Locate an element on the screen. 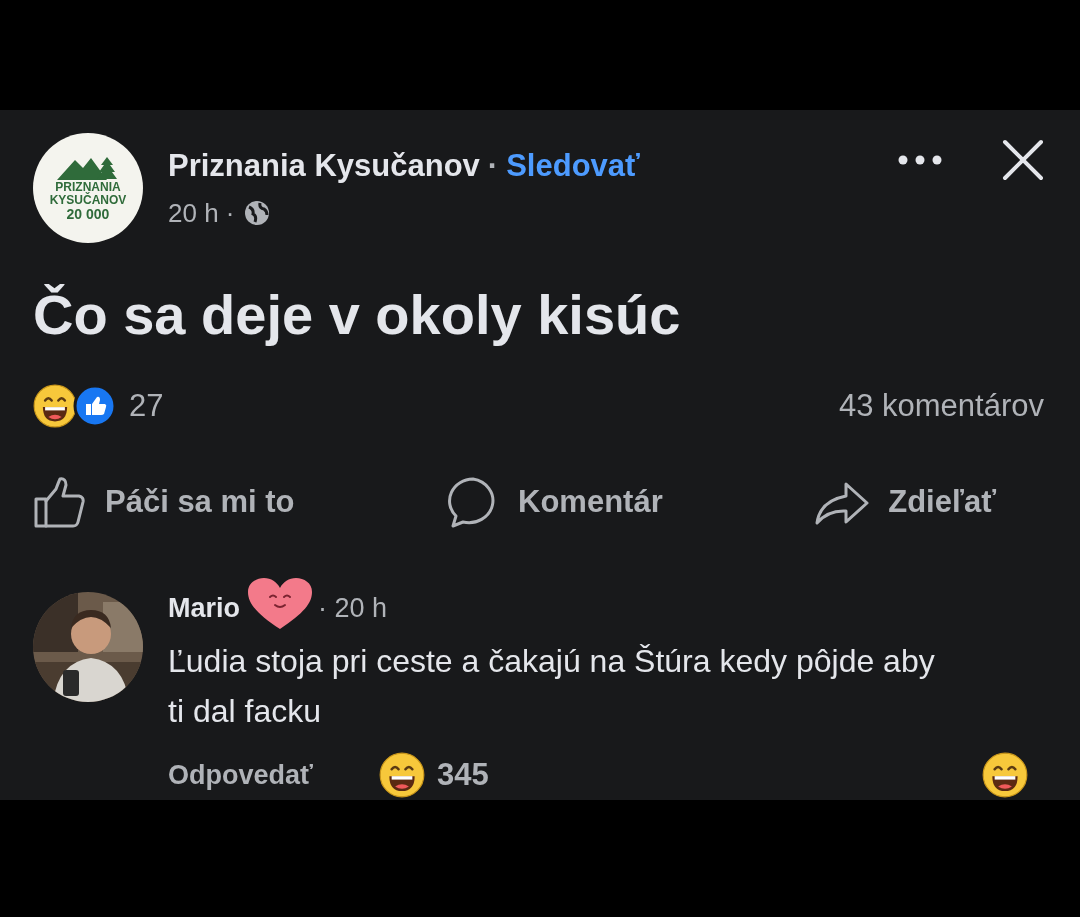 This screenshot has height=917, width=1080. follow-link: Sledovať is located at coordinates (573, 166).